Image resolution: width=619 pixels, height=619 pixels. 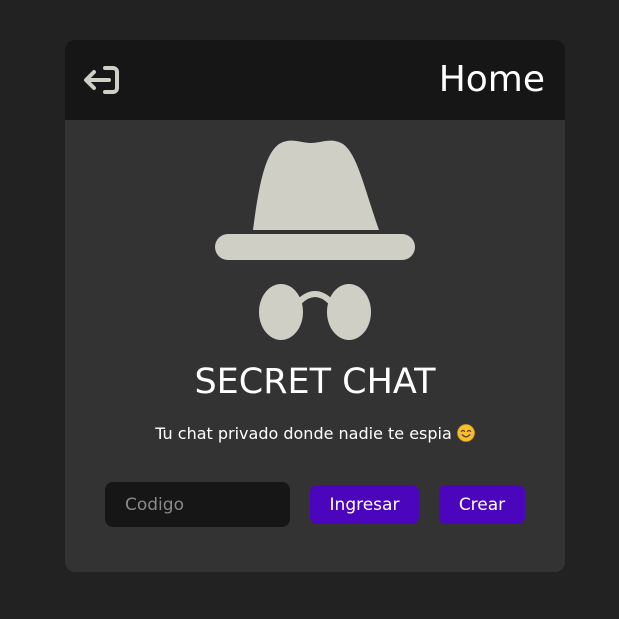 I want to click on tagline-text: Tu chat privado donde nadie te espia, so click(x=303, y=433).